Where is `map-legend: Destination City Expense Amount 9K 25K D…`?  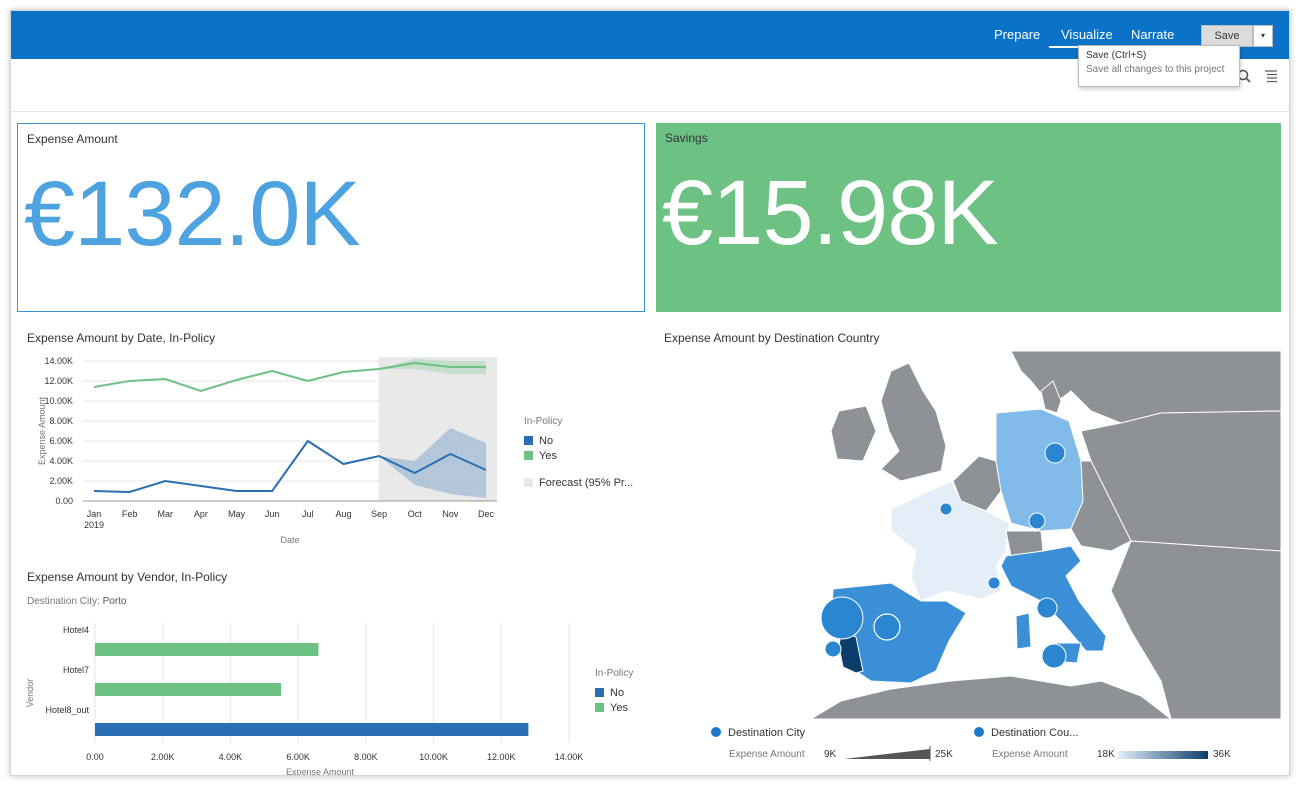
map-legend: Destination City Expense Amount 9K 25K D… is located at coordinates (991, 749).